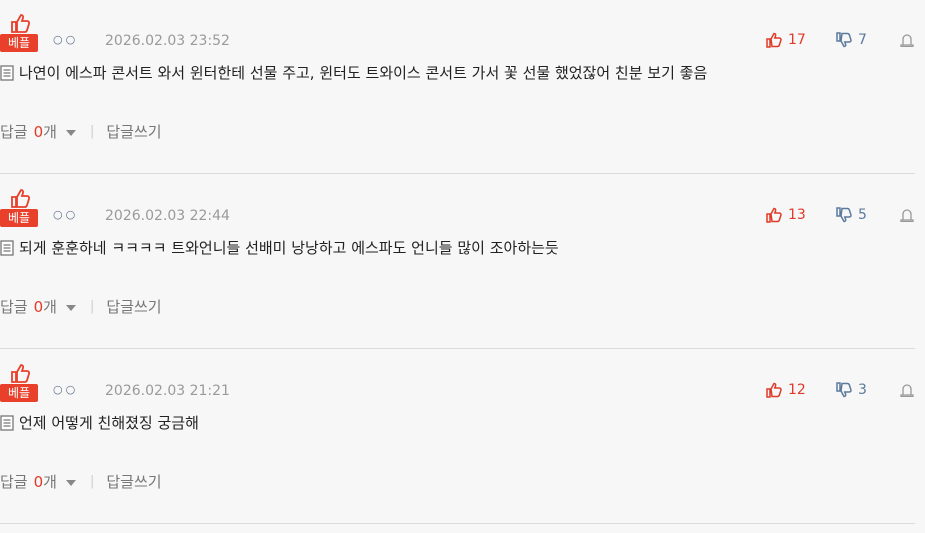 The image size is (925, 533). What do you see at coordinates (797, 215) in the screenshot?
I see `like-count: 13` at bounding box center [797, 215].